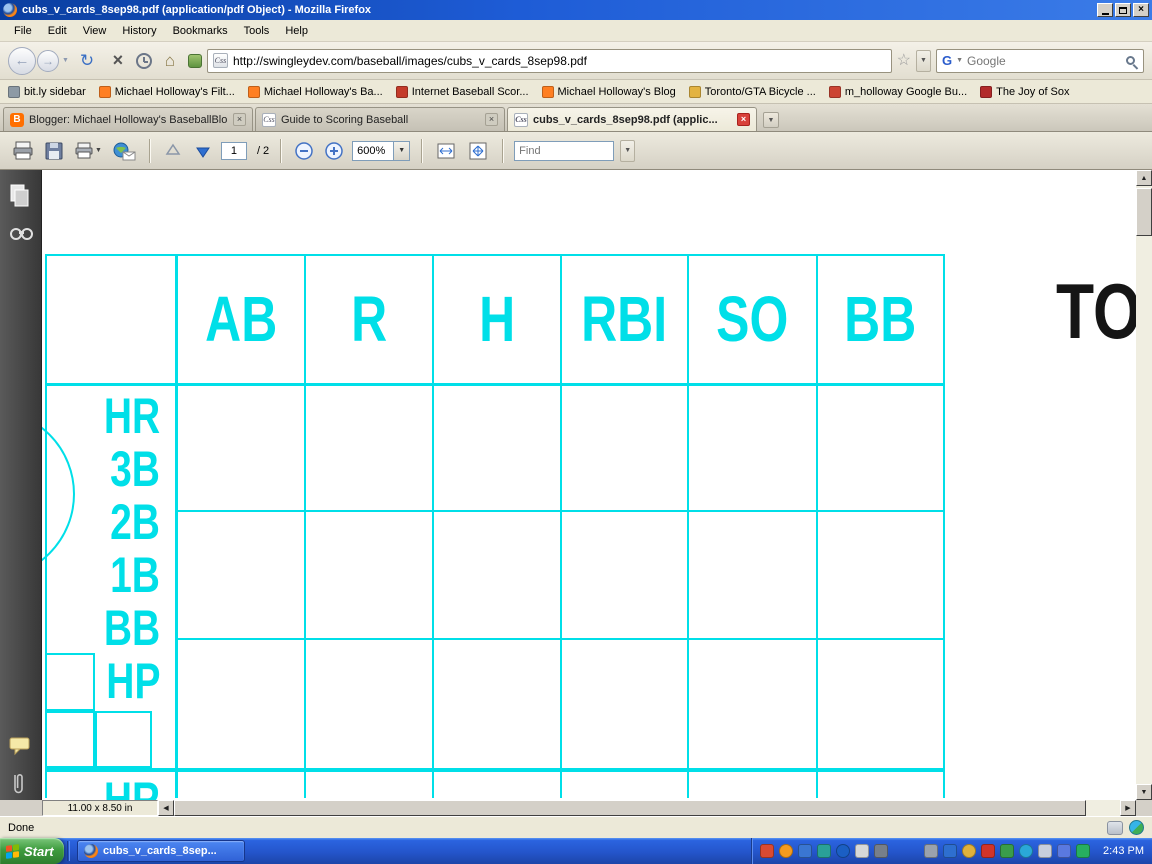  I want to click on paperclip-icon, so click(18, 784).